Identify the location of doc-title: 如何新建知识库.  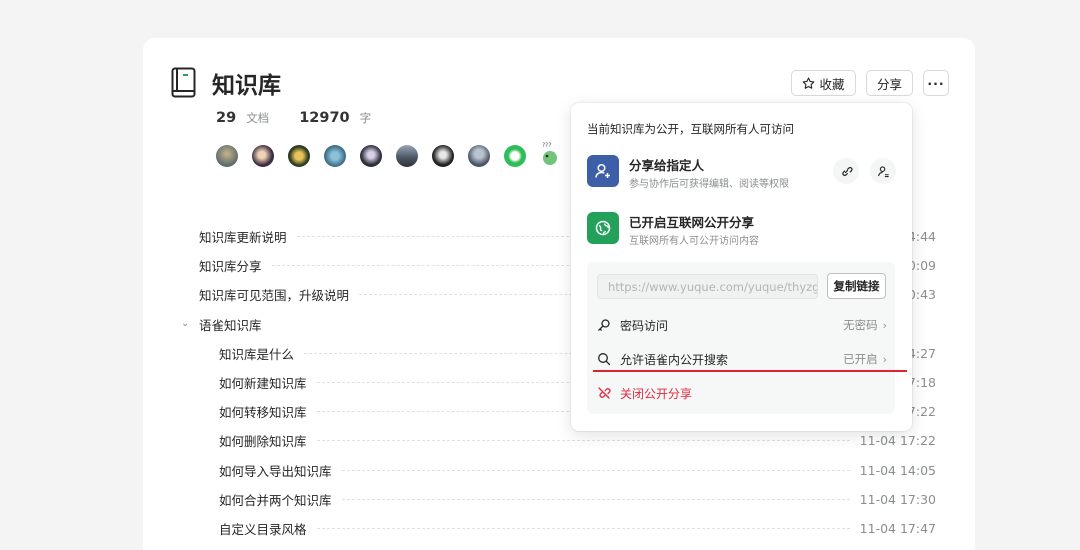
(263, 383).